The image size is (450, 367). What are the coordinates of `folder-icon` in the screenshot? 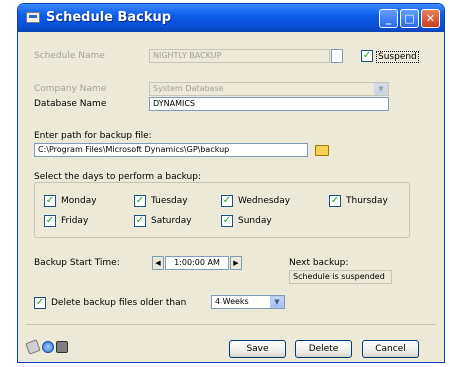 It's located at (322, 150).